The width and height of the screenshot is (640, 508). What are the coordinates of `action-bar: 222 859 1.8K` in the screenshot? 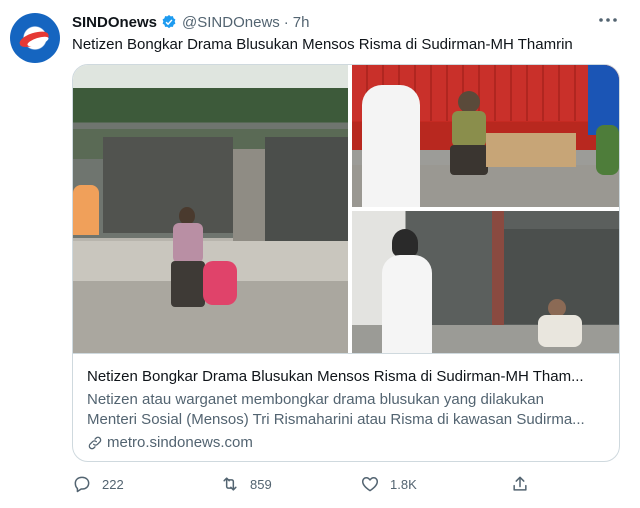 It's located at (345, 484).